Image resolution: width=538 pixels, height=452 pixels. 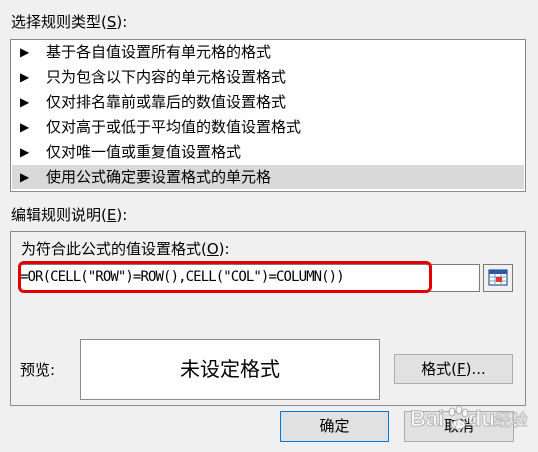 I want to click on rule-item-unique-duplicate: ▶ 仅对唯一值或重复值设置格式, so click(x=268, y=152).